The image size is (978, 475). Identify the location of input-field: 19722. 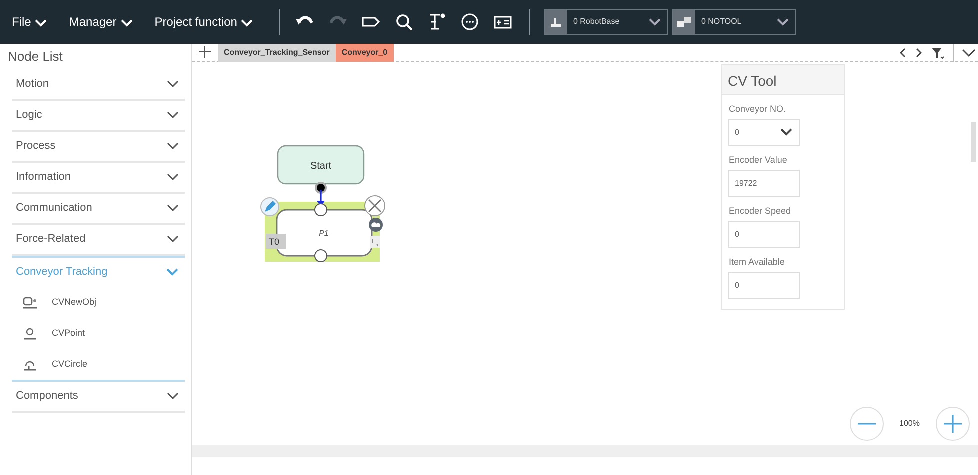
(764, 183).